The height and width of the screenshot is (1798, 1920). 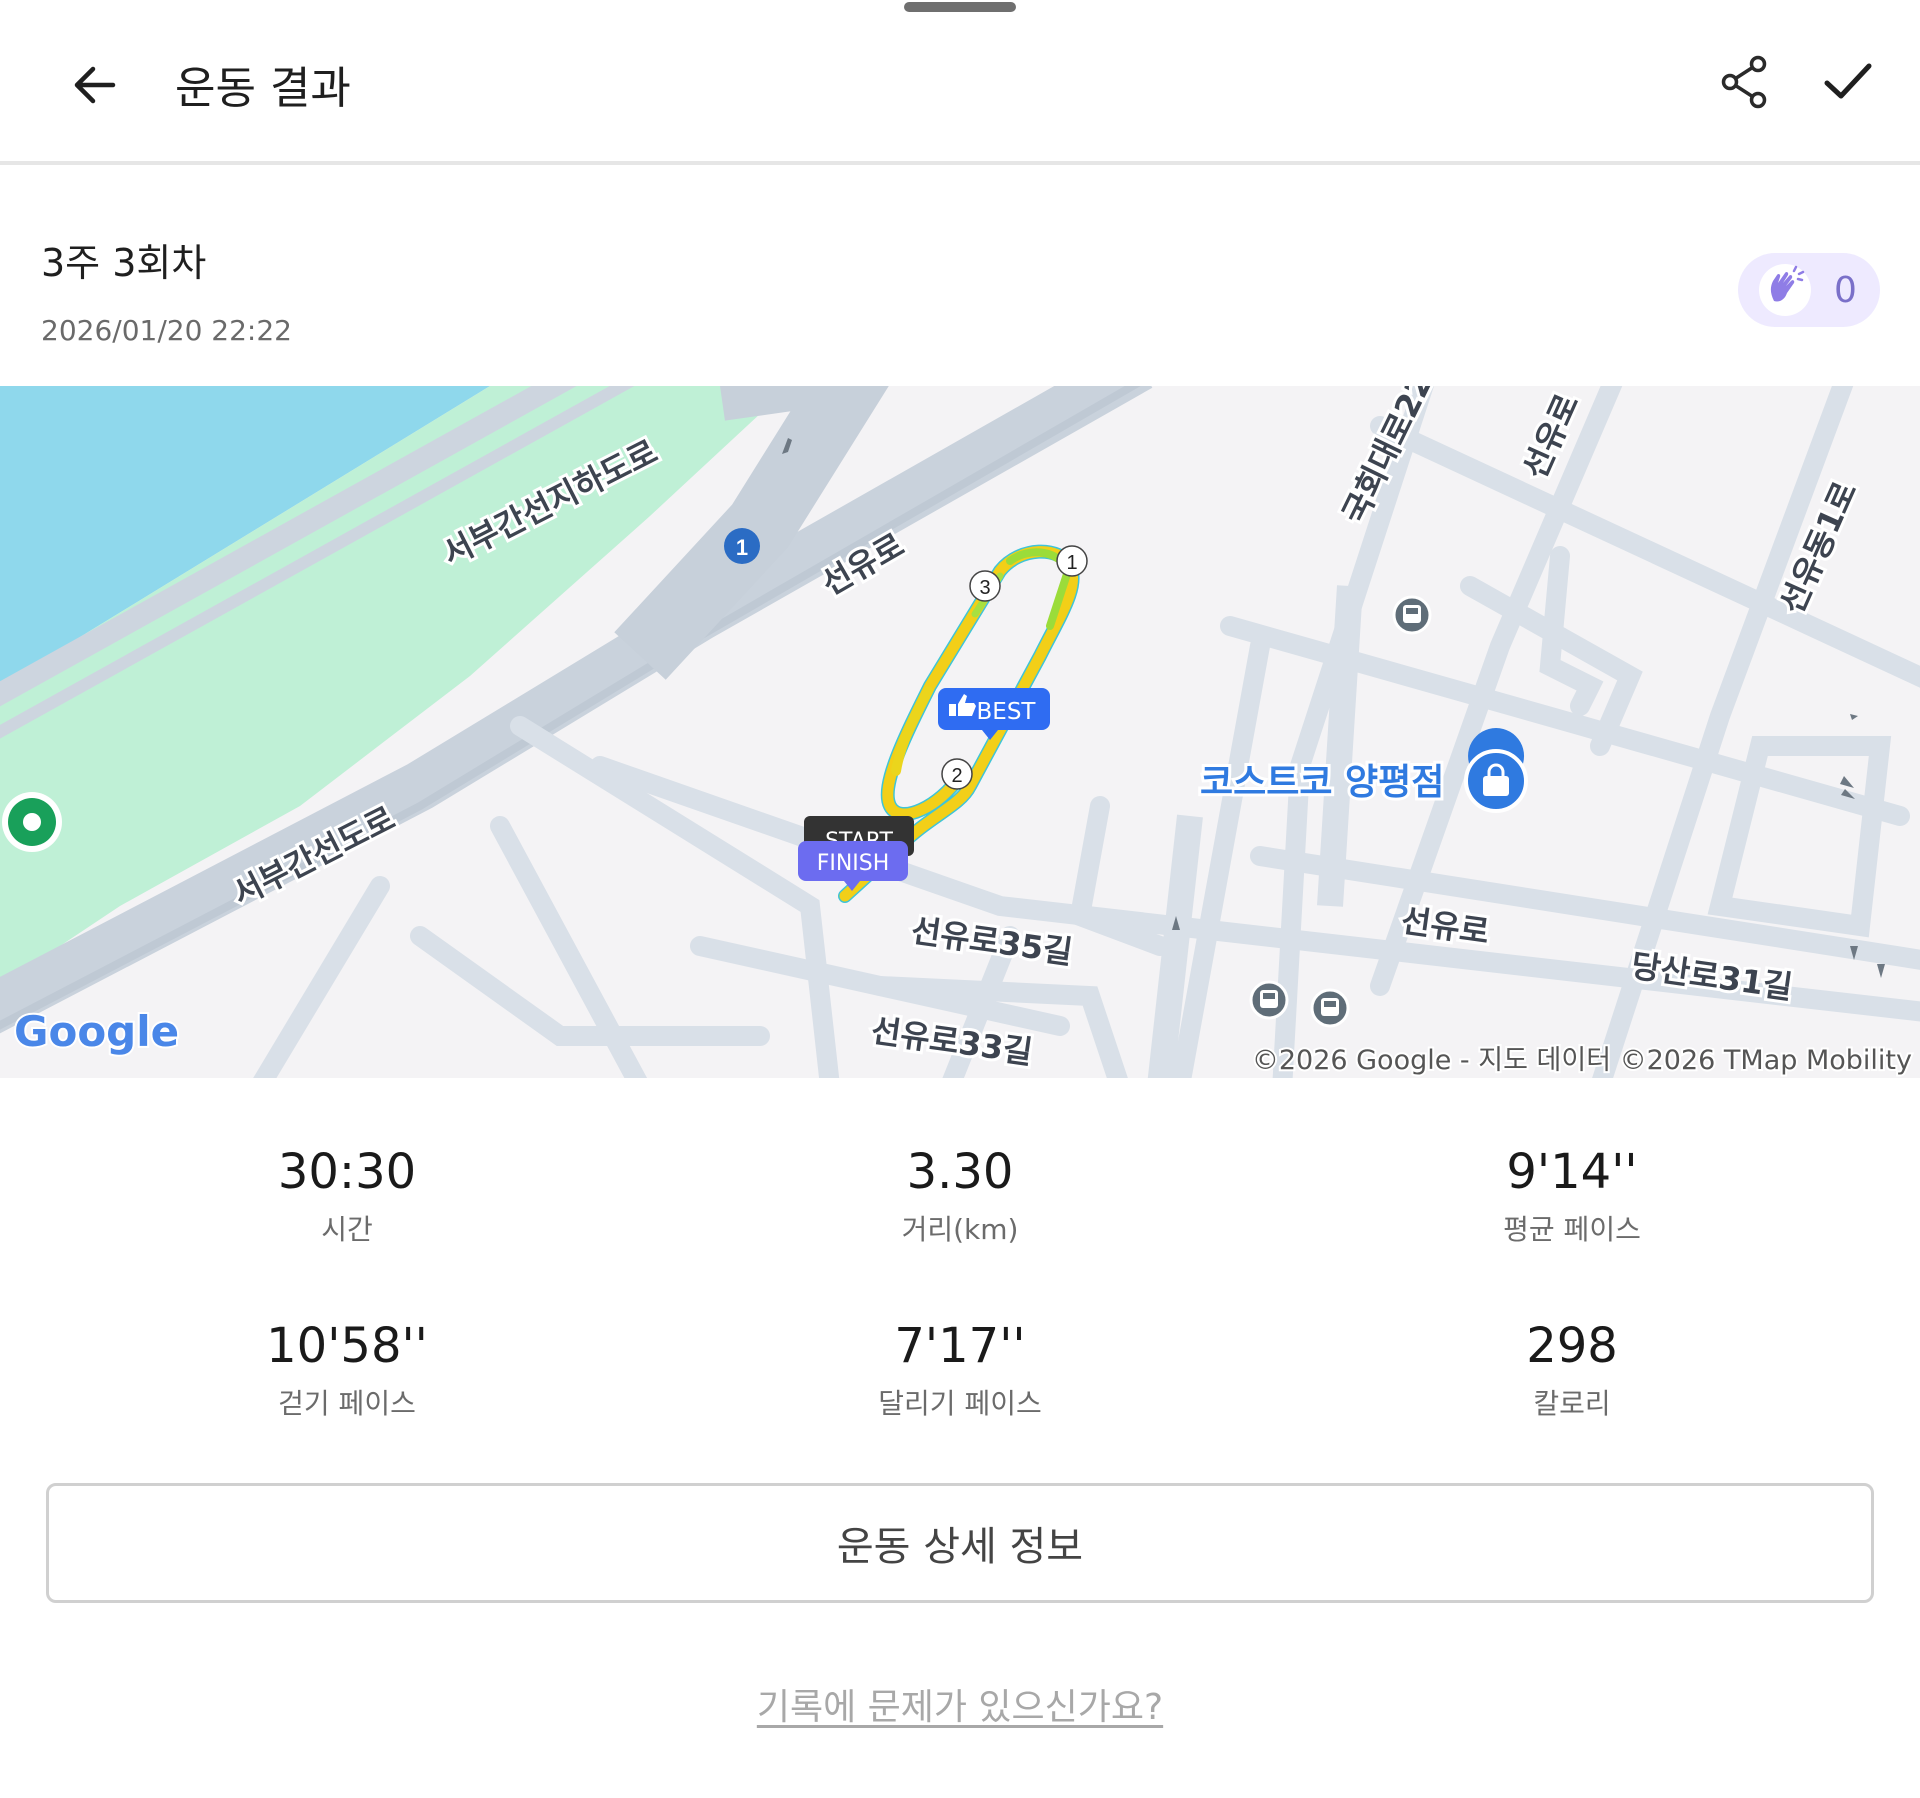 I want to click on best-marker: BEST, so click(x=994, y=714).